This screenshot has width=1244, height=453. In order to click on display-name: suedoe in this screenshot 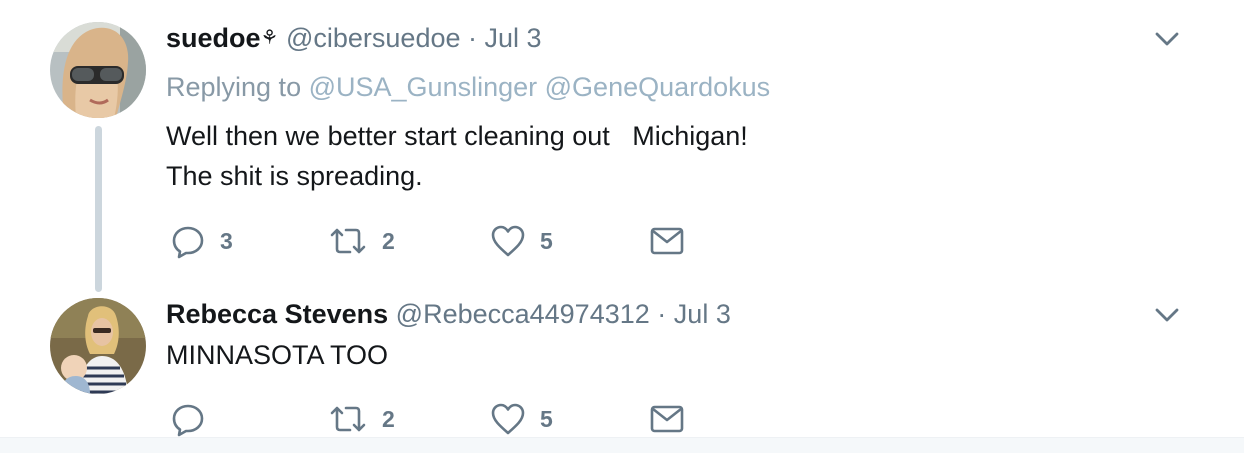, I will do `click(213, 38)`.